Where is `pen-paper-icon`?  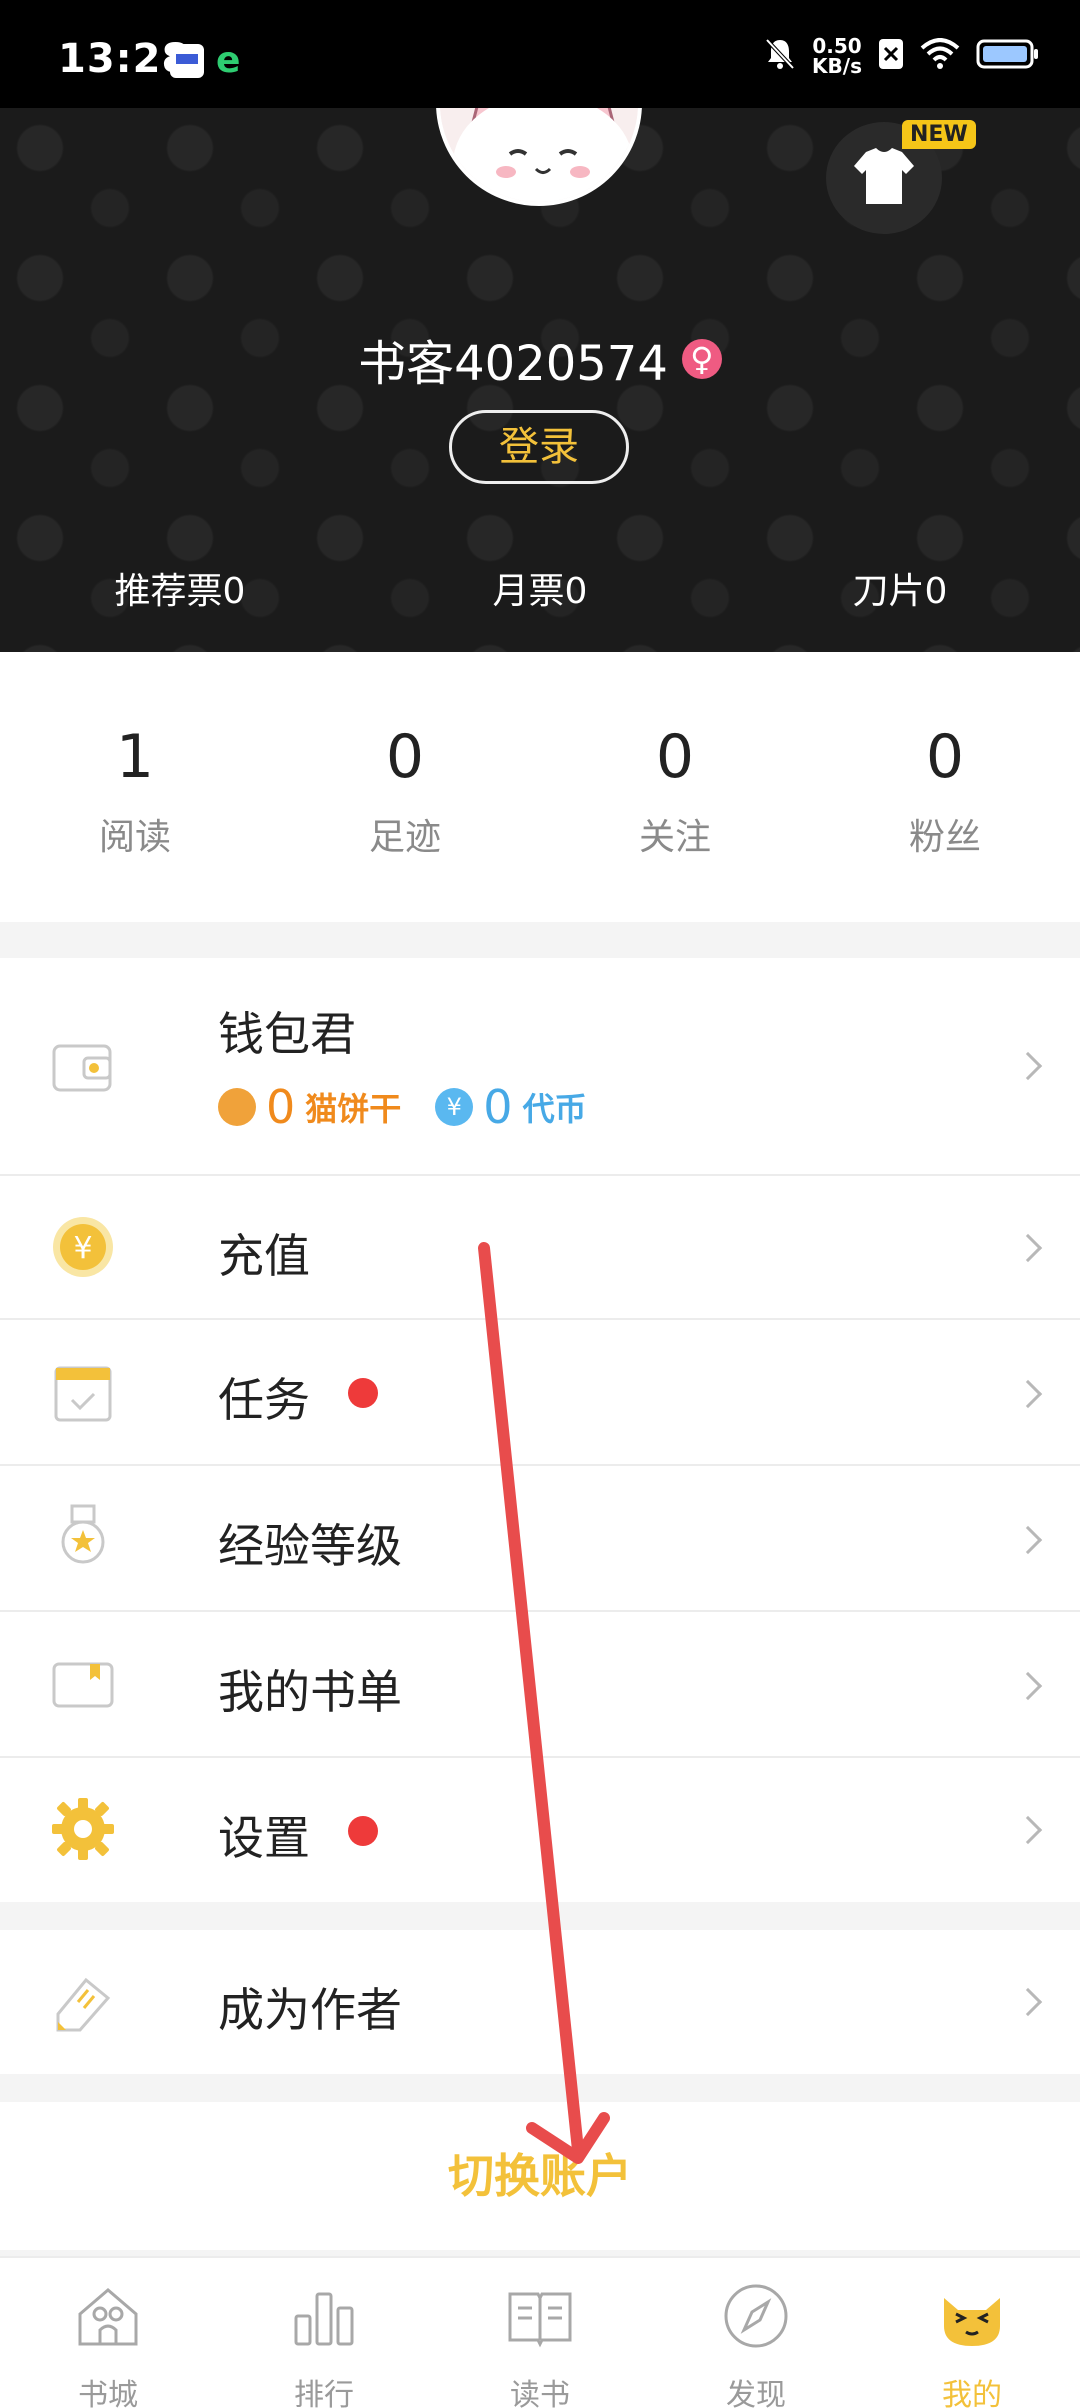 pen-paper-icon is located at coordinates (83, 2004).